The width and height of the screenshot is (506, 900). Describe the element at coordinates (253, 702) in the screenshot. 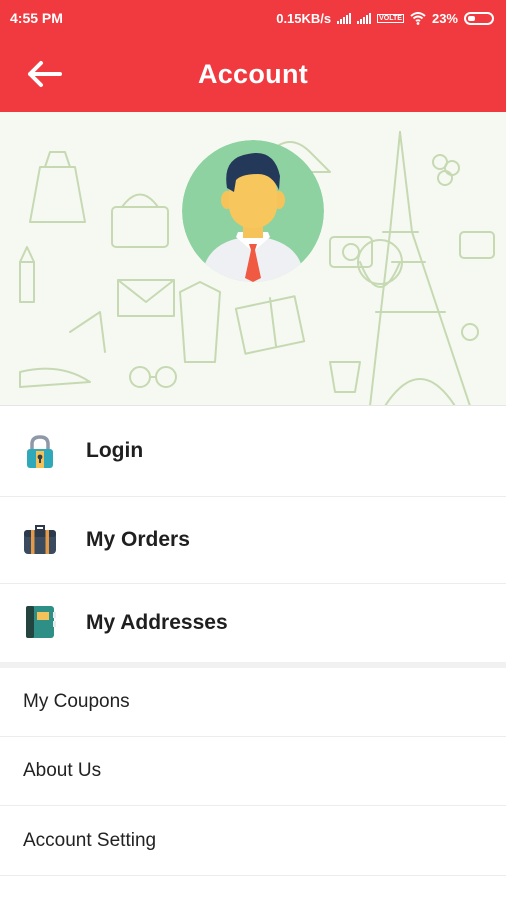

I see `my-coupons-item: My Coupons` at that location.